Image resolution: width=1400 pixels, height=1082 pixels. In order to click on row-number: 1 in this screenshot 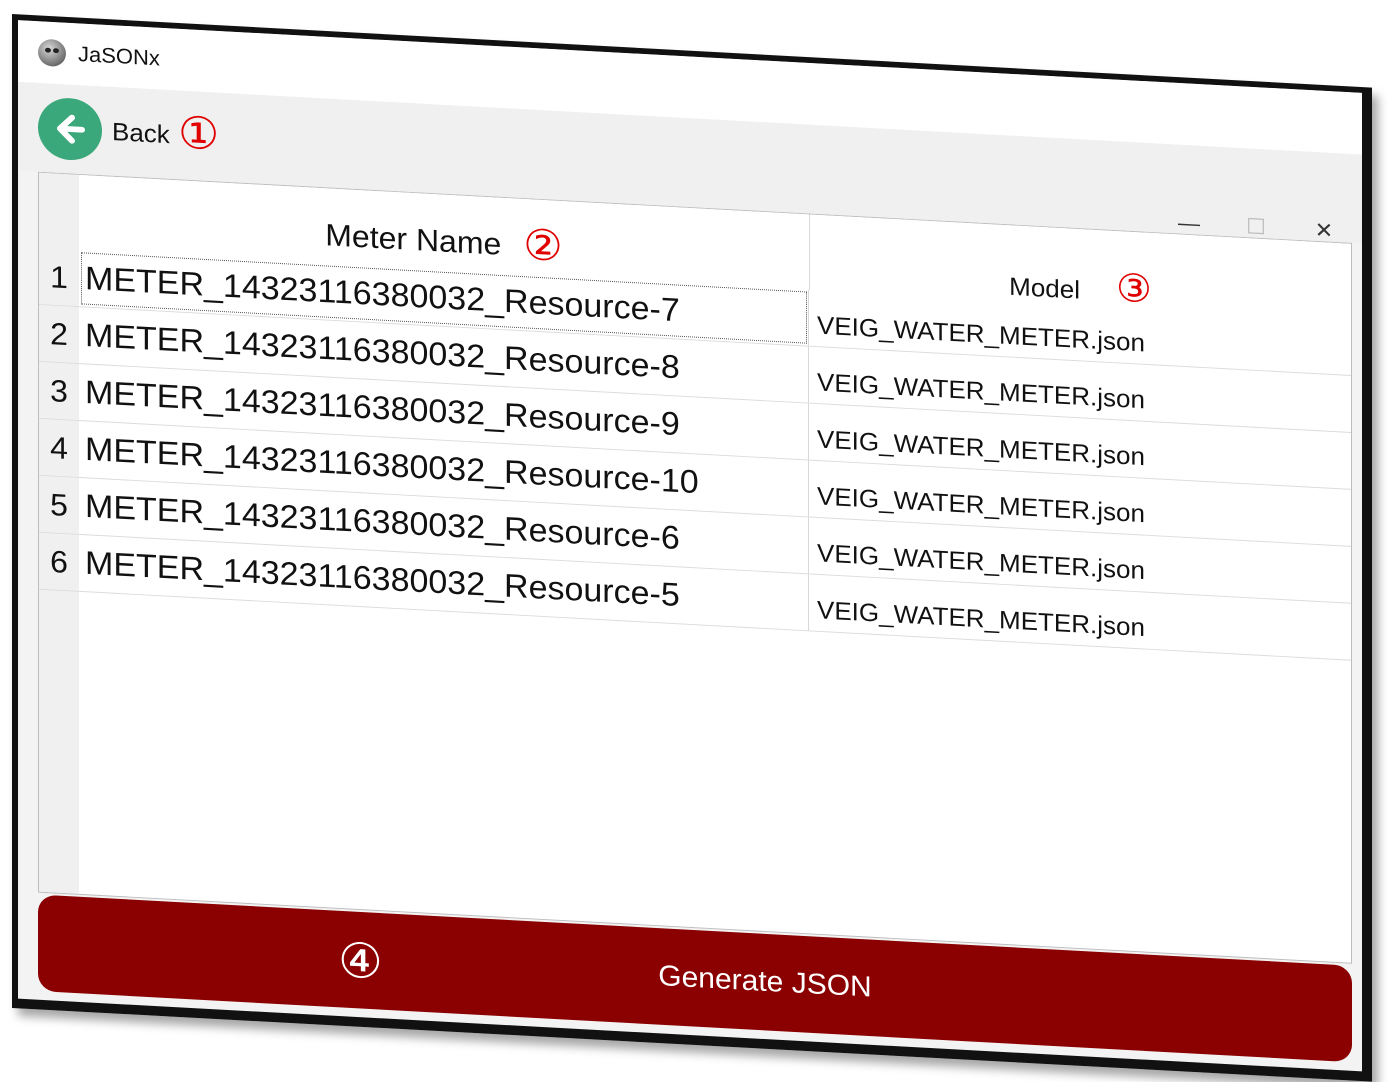, I will do `click(59, 277)`.